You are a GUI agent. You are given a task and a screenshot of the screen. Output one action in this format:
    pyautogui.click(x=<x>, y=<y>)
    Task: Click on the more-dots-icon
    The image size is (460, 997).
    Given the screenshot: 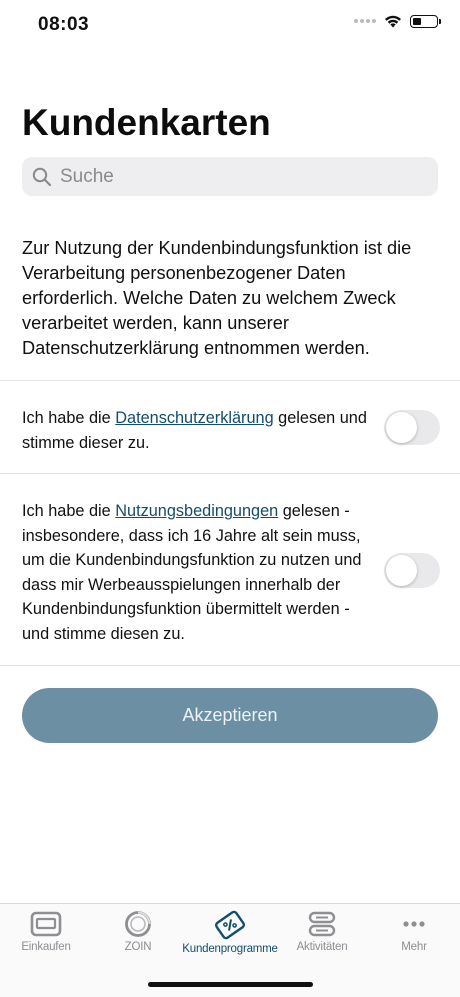 What is the action you would take?
    pyautogui.click(x=414, y=924)
    